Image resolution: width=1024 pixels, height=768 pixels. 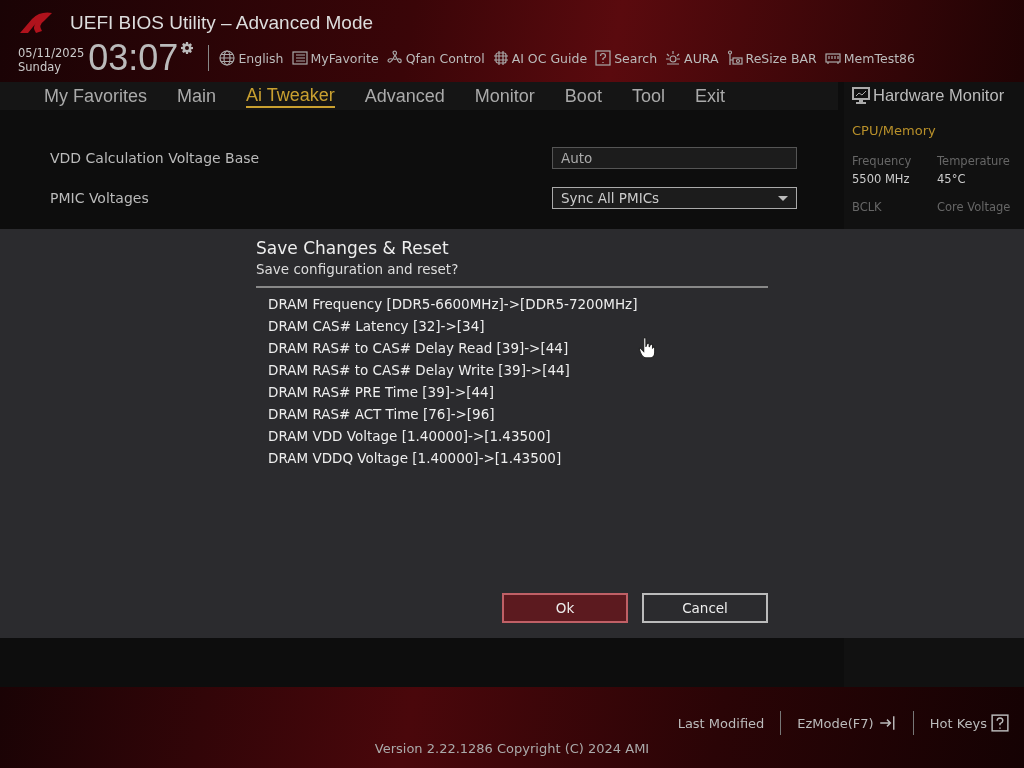 What do you see at coordinates (376, 326) in the screenshot?
I see `change-item: DRAM CAS# Latency [32]->[34]` at bounding box center [376, 326].